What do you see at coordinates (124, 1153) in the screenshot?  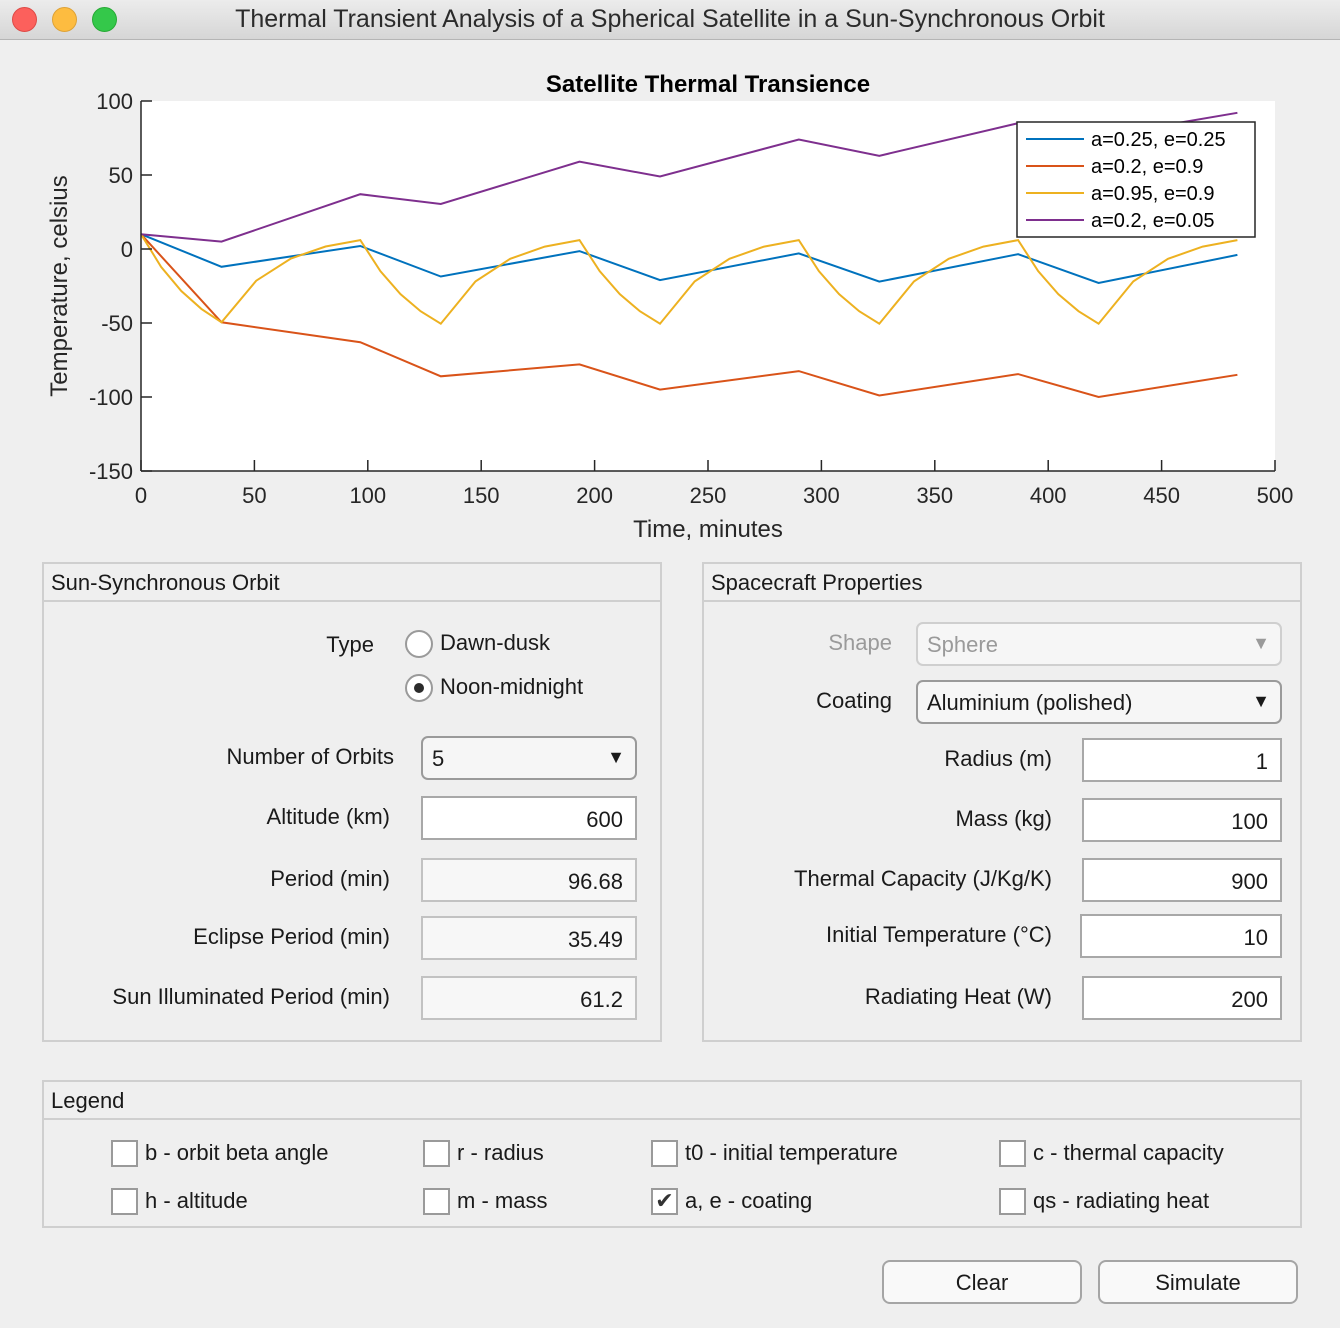 I see `checkbox-beta-angle` at bounding box center [124, 1153].